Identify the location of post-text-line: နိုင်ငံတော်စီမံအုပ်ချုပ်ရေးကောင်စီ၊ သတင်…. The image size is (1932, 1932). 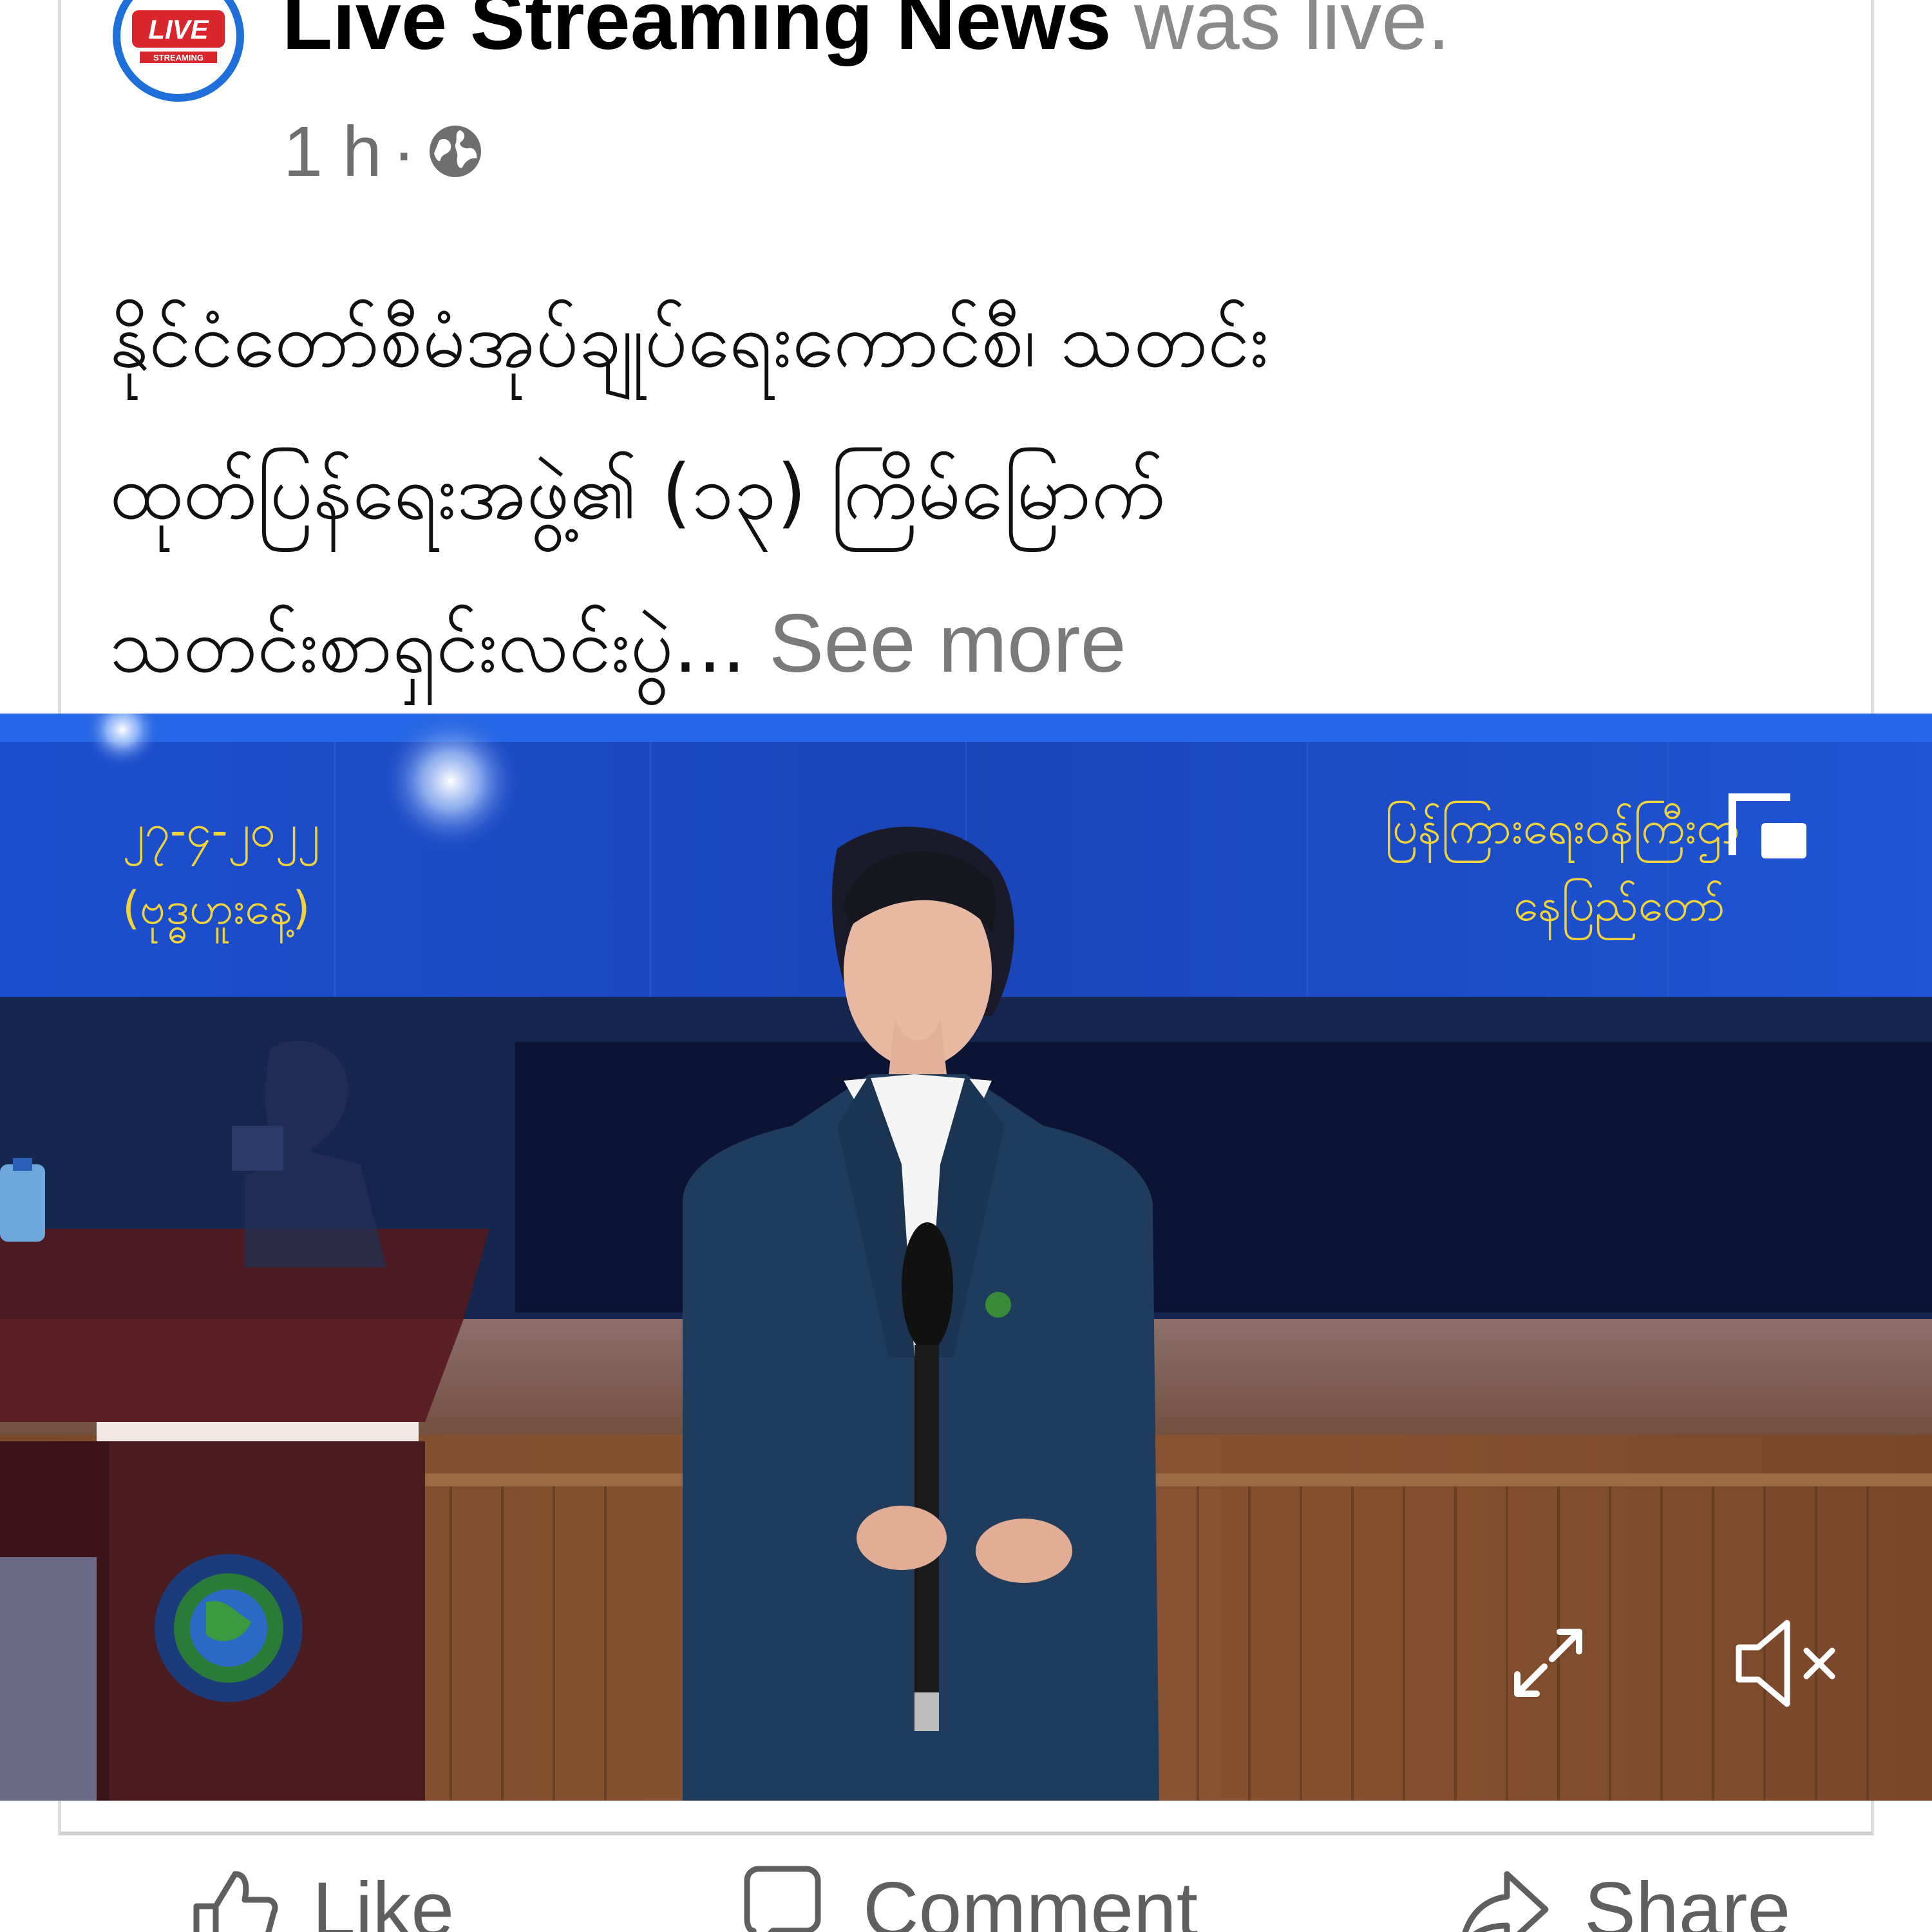
(689, 340).